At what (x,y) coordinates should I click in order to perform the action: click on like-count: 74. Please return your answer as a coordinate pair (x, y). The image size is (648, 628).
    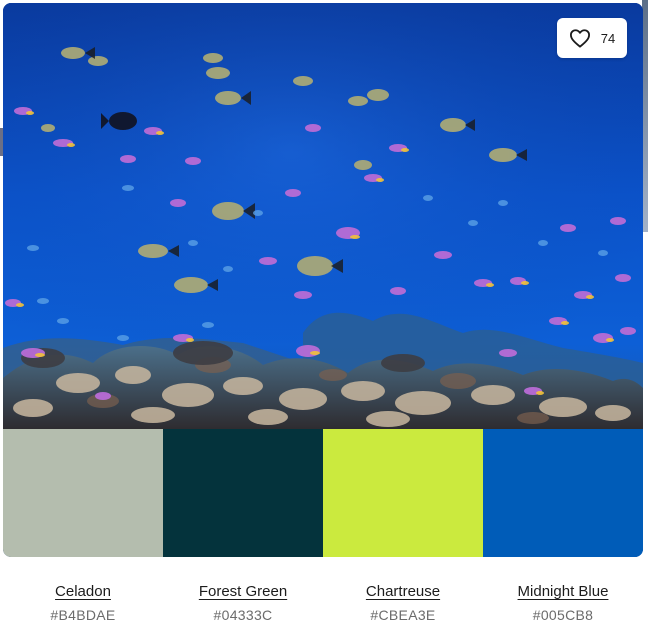
    Looking at the image, I should click on (608, 38).